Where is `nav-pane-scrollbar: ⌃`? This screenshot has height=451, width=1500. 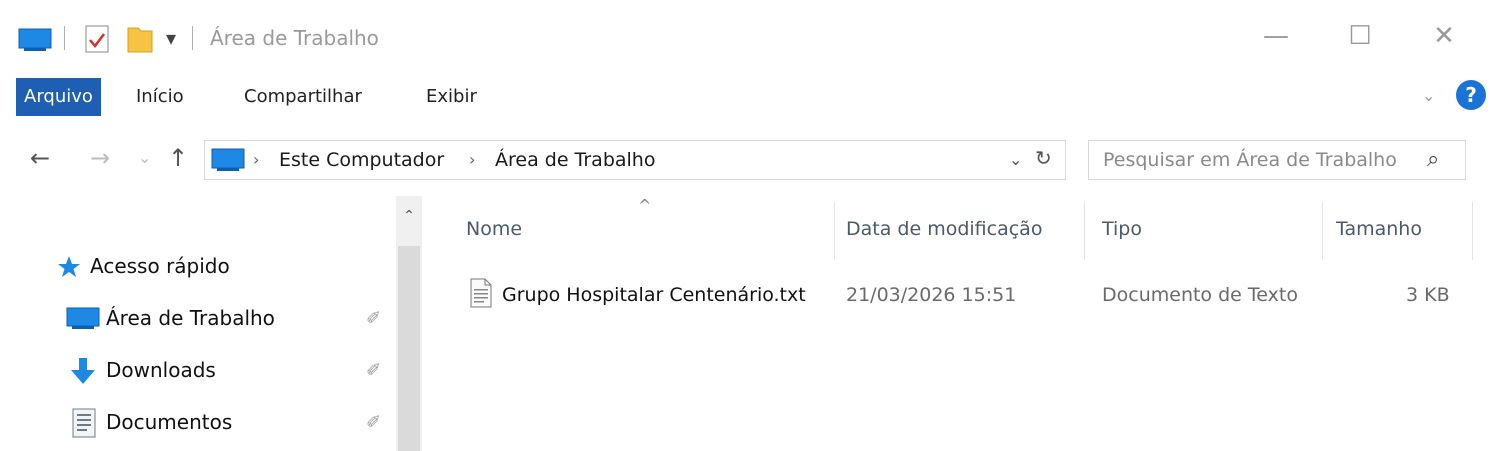
nav-pane-scrollbar: ⌃ is located at coordinates (409, 323).